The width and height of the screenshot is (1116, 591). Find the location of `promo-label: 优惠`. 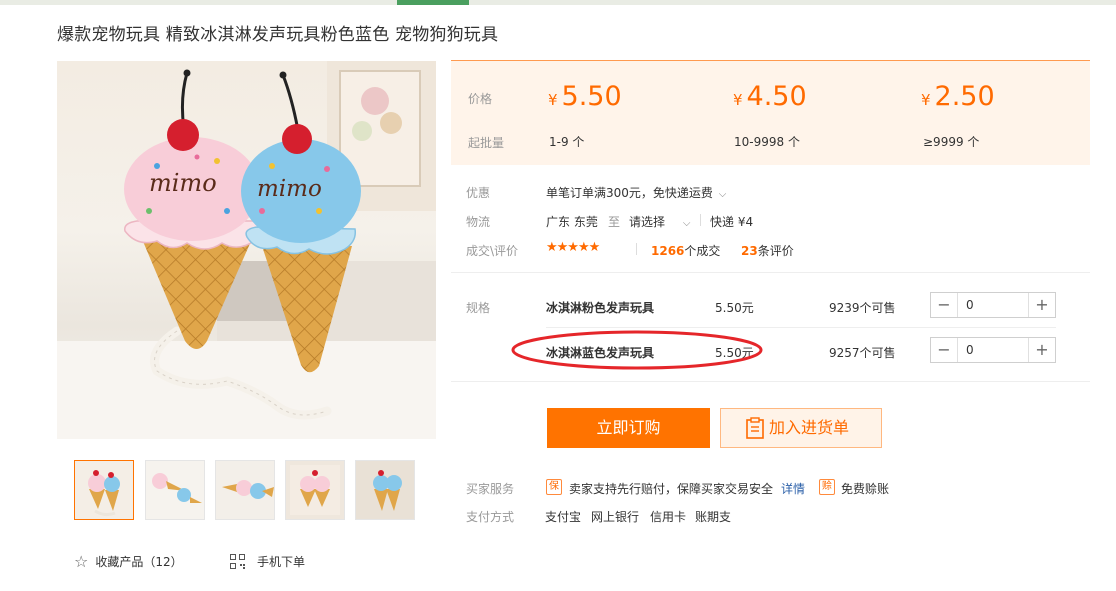

promo-label: 优惠 is located at coordinates (478, 193).